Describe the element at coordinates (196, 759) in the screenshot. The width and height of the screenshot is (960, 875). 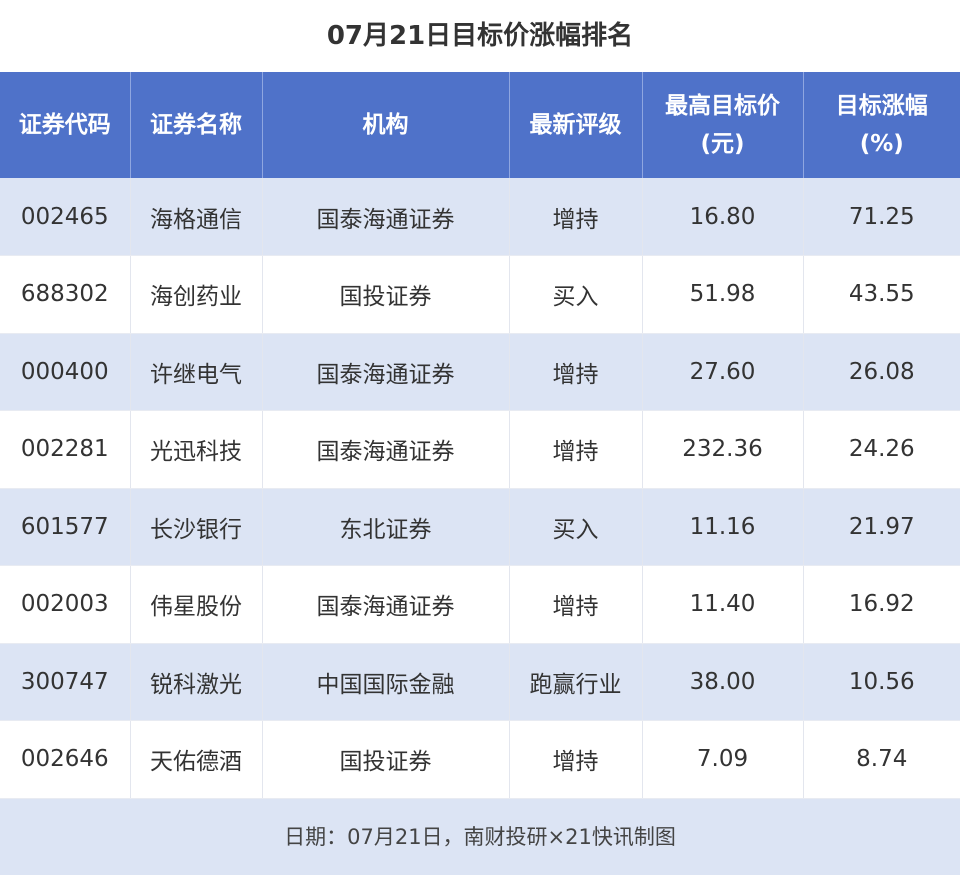
I see `table-cell: 天佑德酒` at that location.